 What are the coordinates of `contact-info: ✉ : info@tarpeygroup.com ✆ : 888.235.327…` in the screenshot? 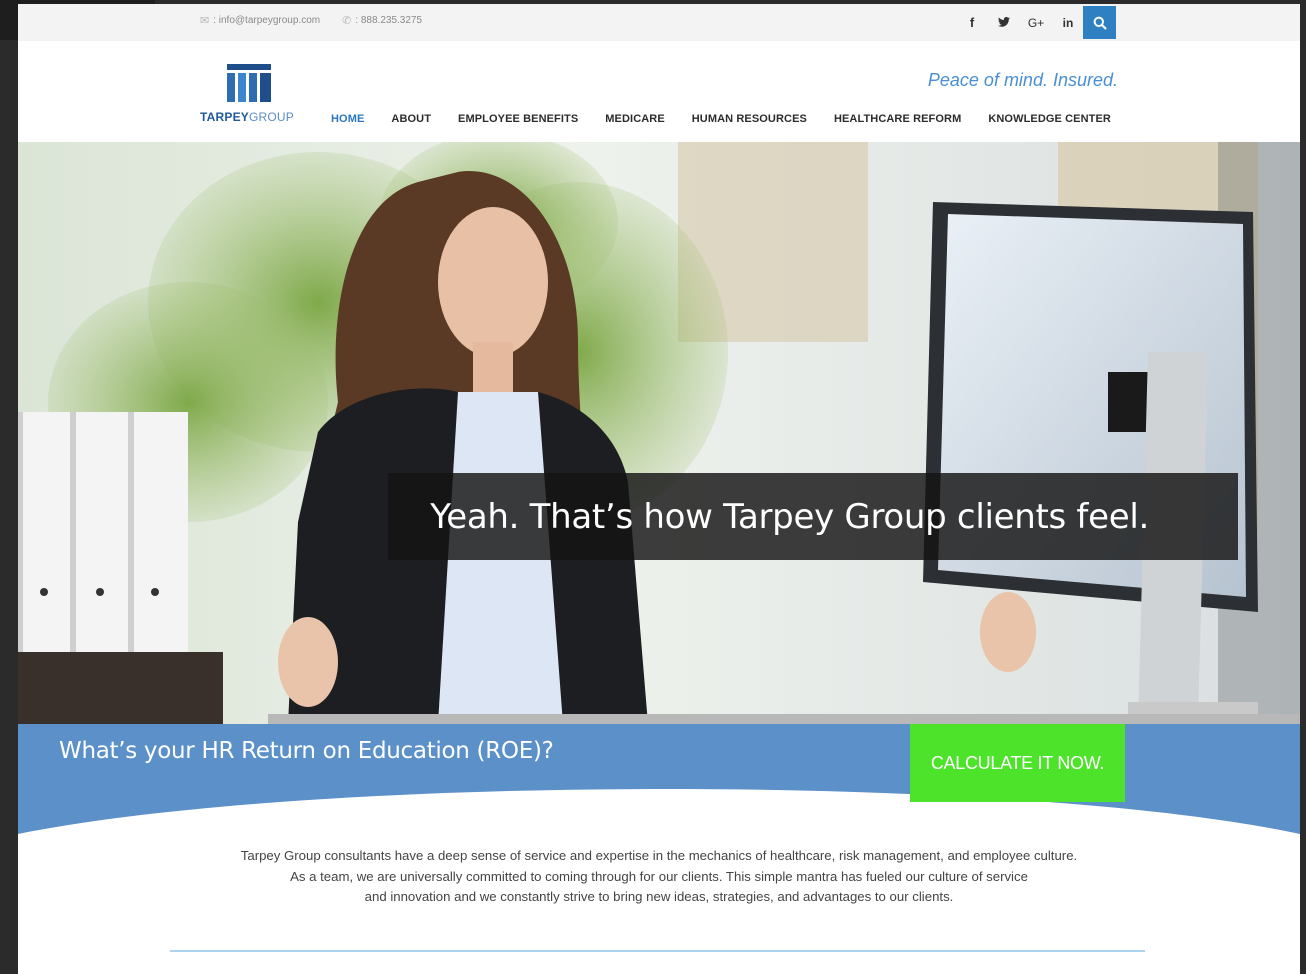 It's located at (311, 20).